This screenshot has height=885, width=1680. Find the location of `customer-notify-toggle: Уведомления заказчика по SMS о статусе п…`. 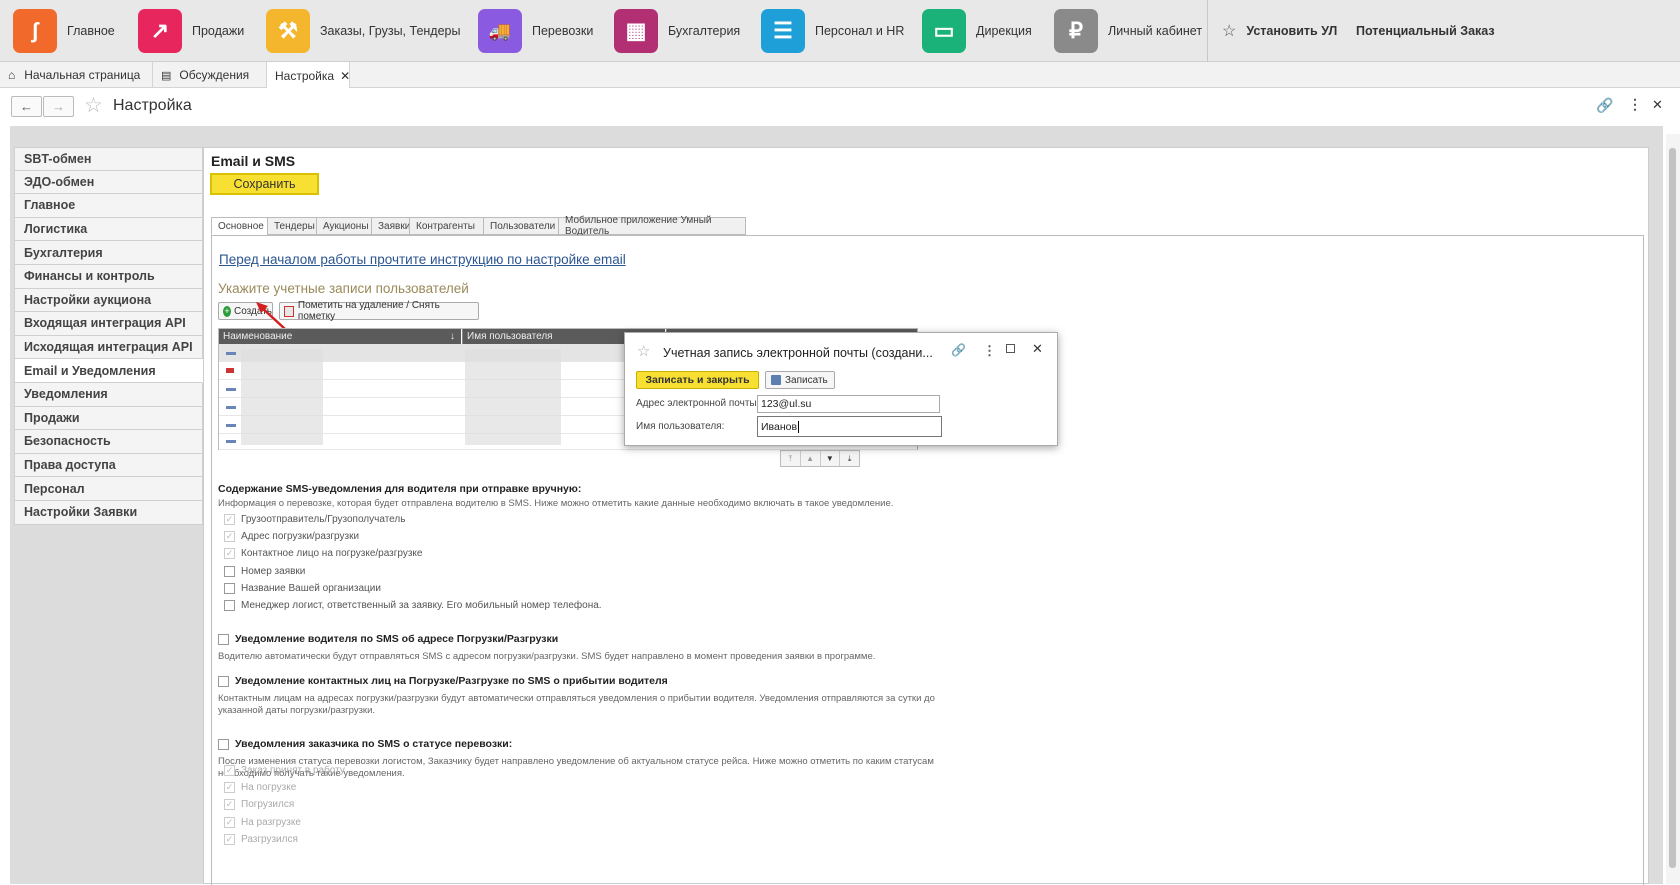

customer-notify-toggle: Уведомления заказчика по SMS о статусе п… is located at coordinates (365, 744).